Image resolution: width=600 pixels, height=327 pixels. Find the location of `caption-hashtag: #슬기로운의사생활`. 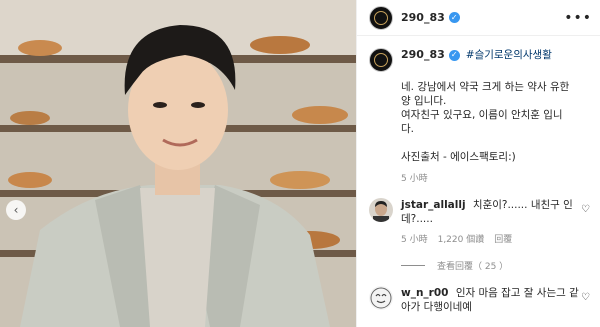

caption-hashtag: #슬기로운의사생활 is located at coordinates (509, 55).